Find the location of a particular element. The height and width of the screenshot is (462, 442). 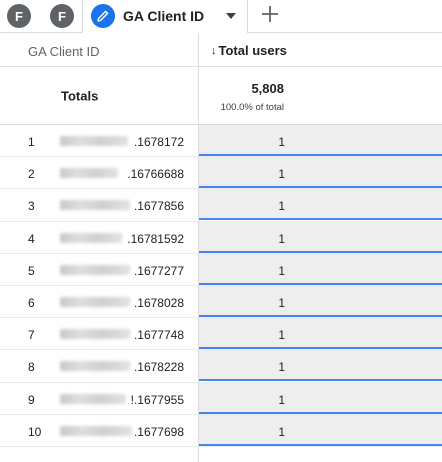

plus-icon is located at coordinates (270, 16).